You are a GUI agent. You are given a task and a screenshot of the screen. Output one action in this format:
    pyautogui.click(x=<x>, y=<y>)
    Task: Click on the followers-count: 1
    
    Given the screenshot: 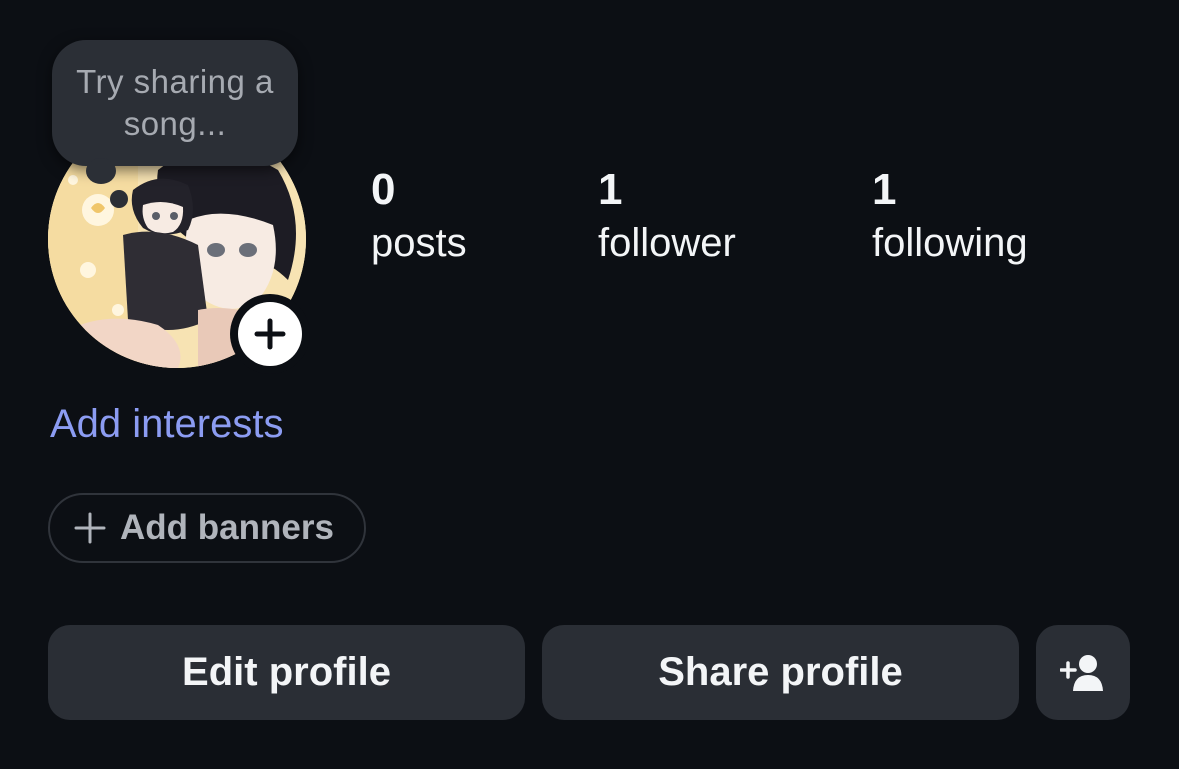 What is the action you would take?
    pyautogui.click(x=610, y=189)
    